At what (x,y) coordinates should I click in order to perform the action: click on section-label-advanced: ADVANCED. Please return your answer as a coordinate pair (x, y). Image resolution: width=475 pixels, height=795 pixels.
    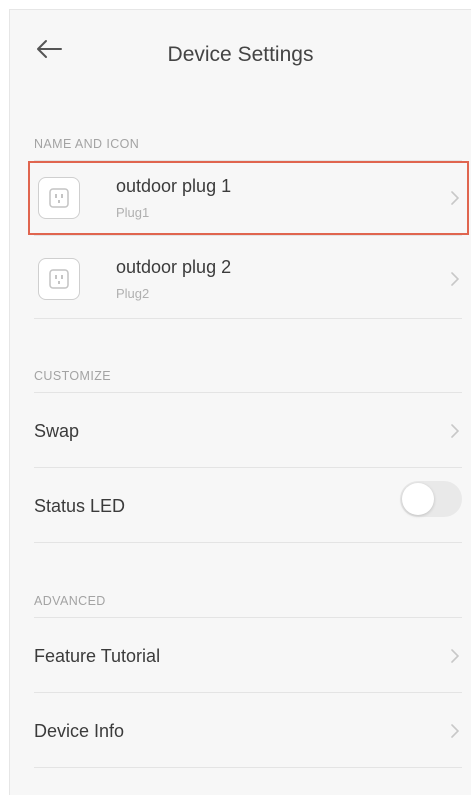
    Looking at the image, I should click on (70, 601).